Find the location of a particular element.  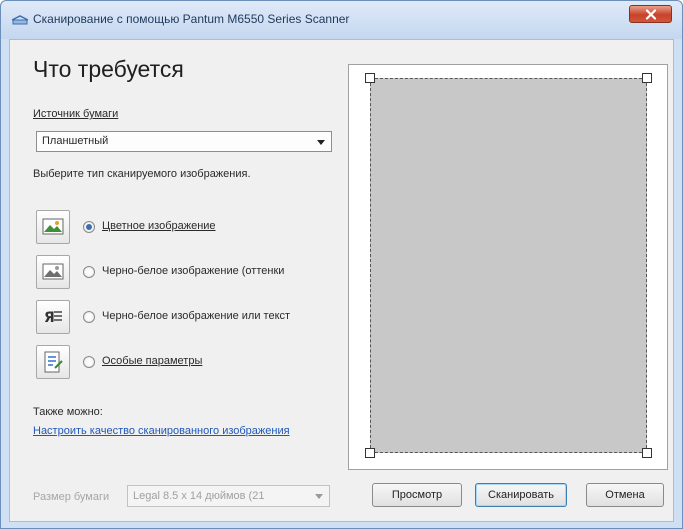

custom-settings-button is located at coordinates (53, 362).